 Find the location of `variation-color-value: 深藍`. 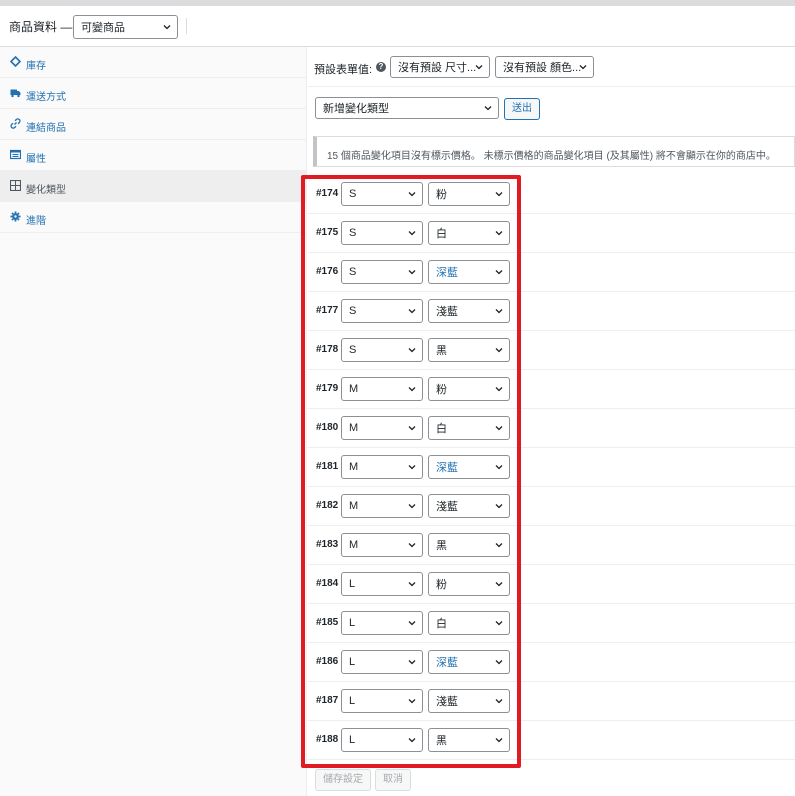

variation-color-value: 深藍 is located at coordinates (447, 663).